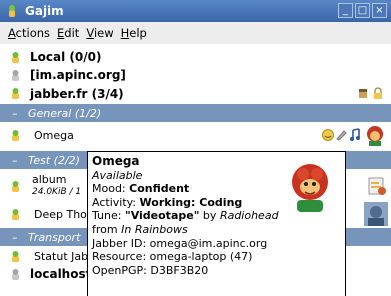 This screenshot has height=296, width=391. I want to click on title-bar: Gajim _ □ ×, so click(195, 11).